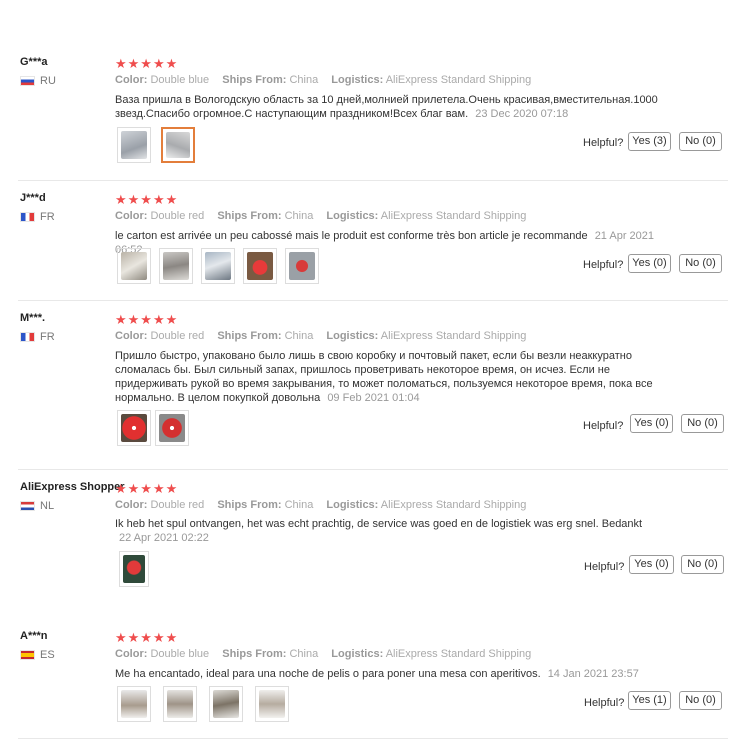 This screenshot has width=750, height=741. I want to click on review-date: 14 Jan 2021 23:57, so click(593, 674).